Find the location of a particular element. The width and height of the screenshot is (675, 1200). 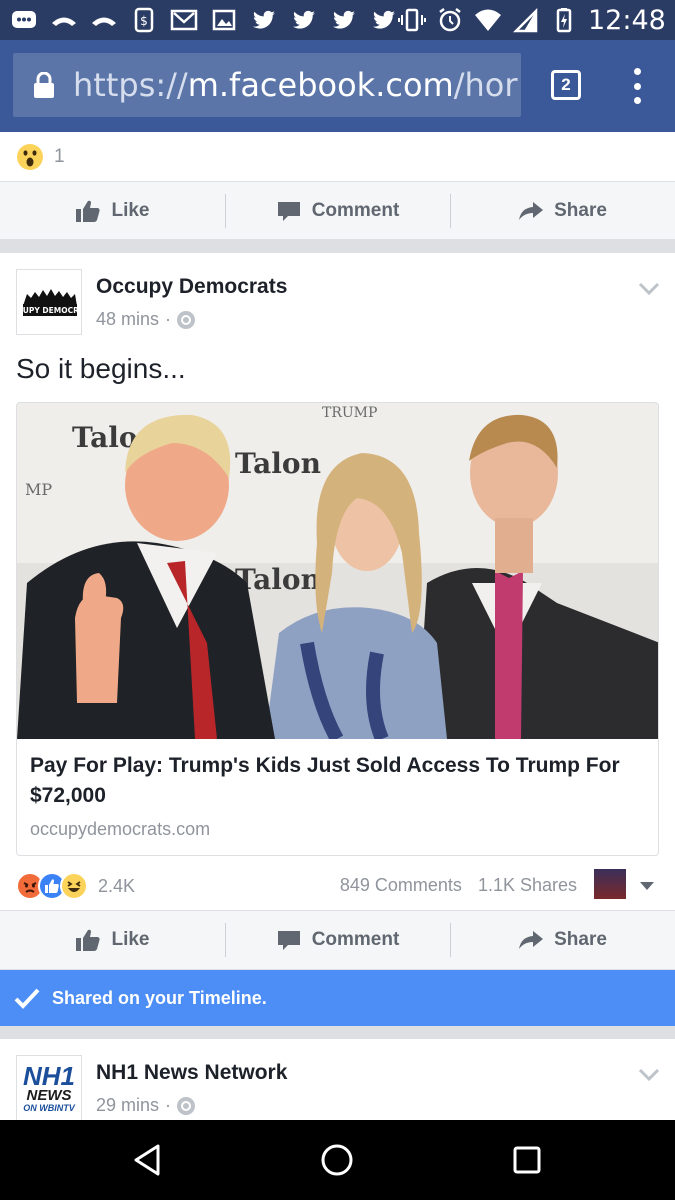

tab-switcher-button: 2 is located at coordinates (566, 85).